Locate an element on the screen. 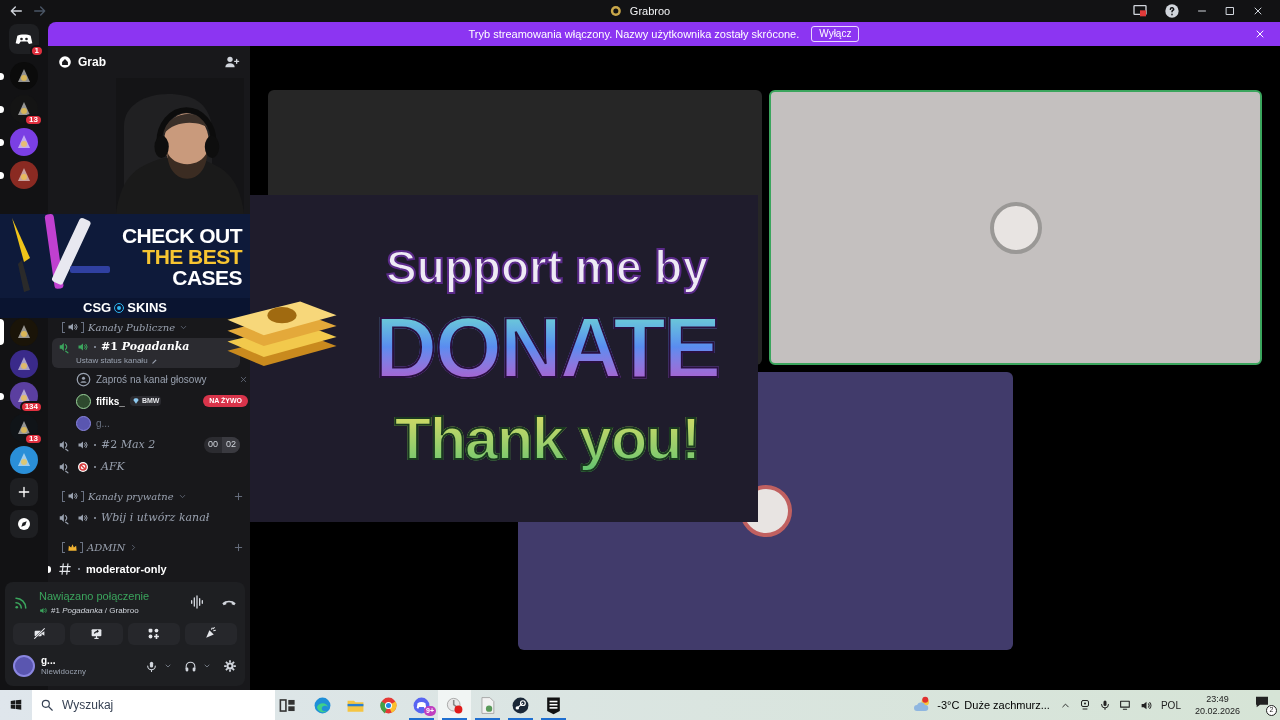 The width and height of the screenshot is (1280, 720). language-indicator: POL is located at coordinates (1170, 705).